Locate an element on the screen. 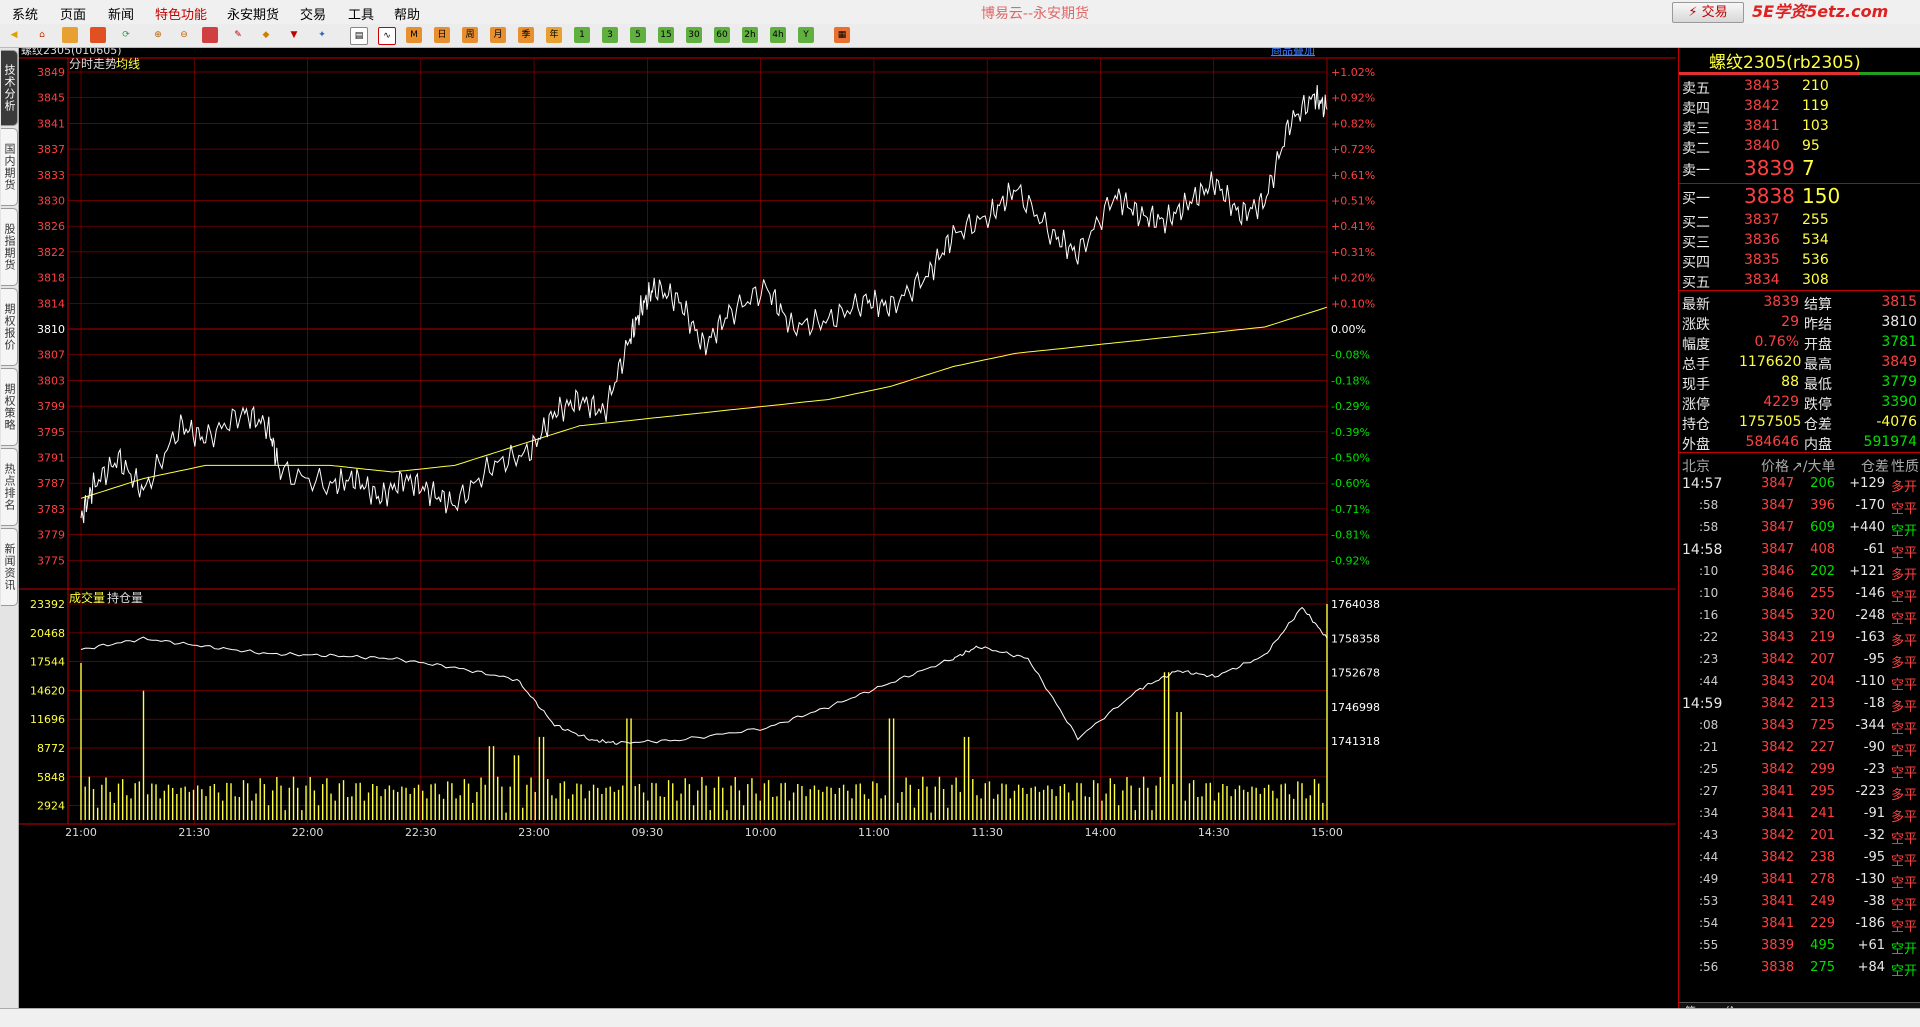  stat-row: 涨跌 29 昨结 3810 is located at coordinates (1799, 322).